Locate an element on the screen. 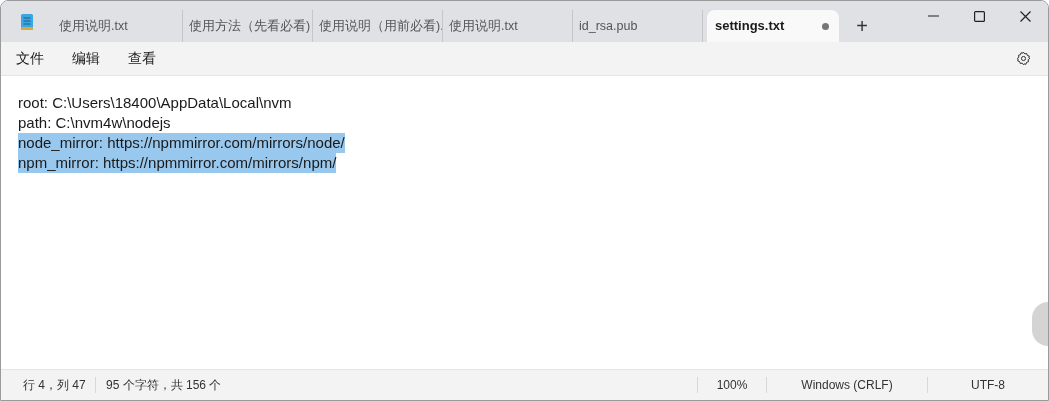 Image resolution: width=1049 pixels, height=401 pixels. tab: settings.txt is located at coordinates (773, 26).